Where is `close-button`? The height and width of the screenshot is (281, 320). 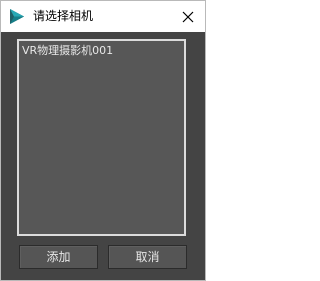
close-button is located at coordinates (188, 17).